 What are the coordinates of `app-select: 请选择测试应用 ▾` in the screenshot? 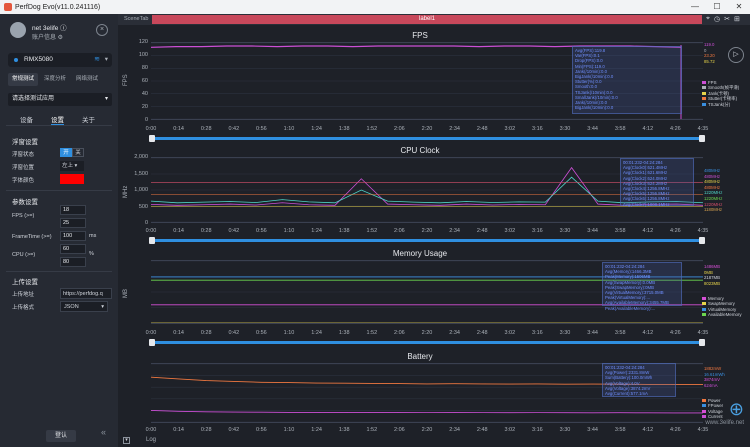 It's located at (60, 99).